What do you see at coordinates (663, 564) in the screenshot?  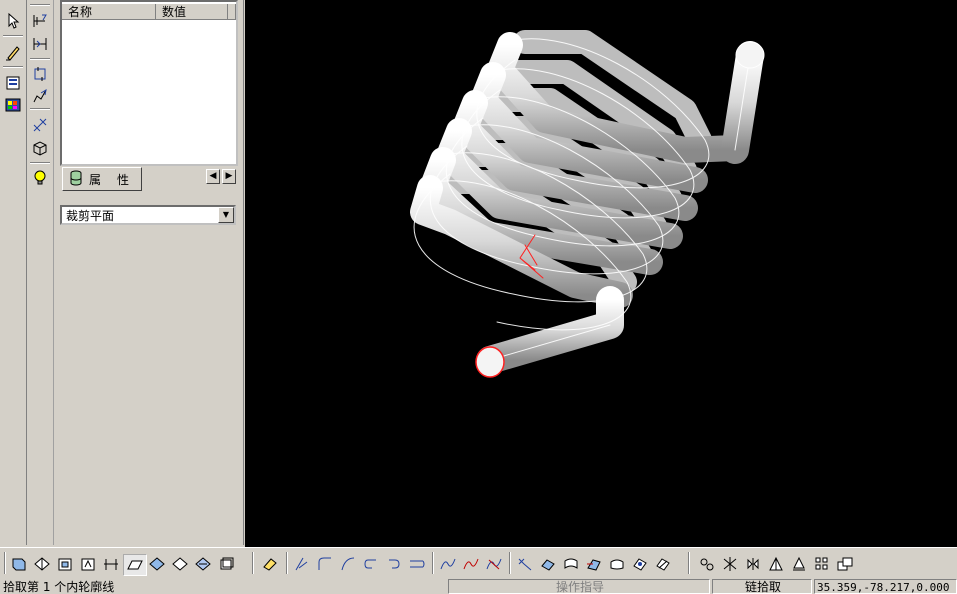 I see `surface-trim-icon` at bounding box center [663, 564].